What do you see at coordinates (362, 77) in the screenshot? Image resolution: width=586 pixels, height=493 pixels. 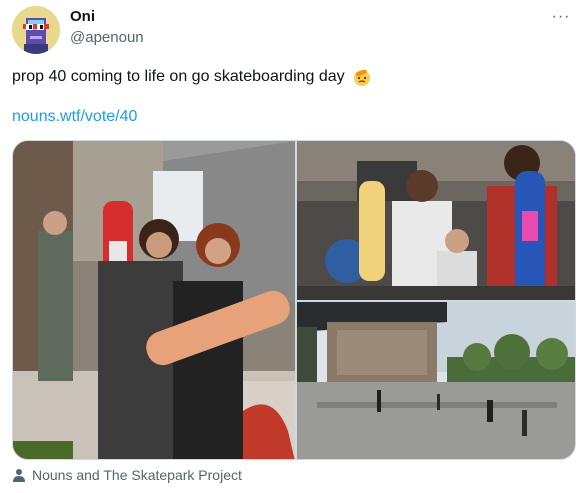 I see `saluting-face-emoji-icon` at bounding box center [362, 77].